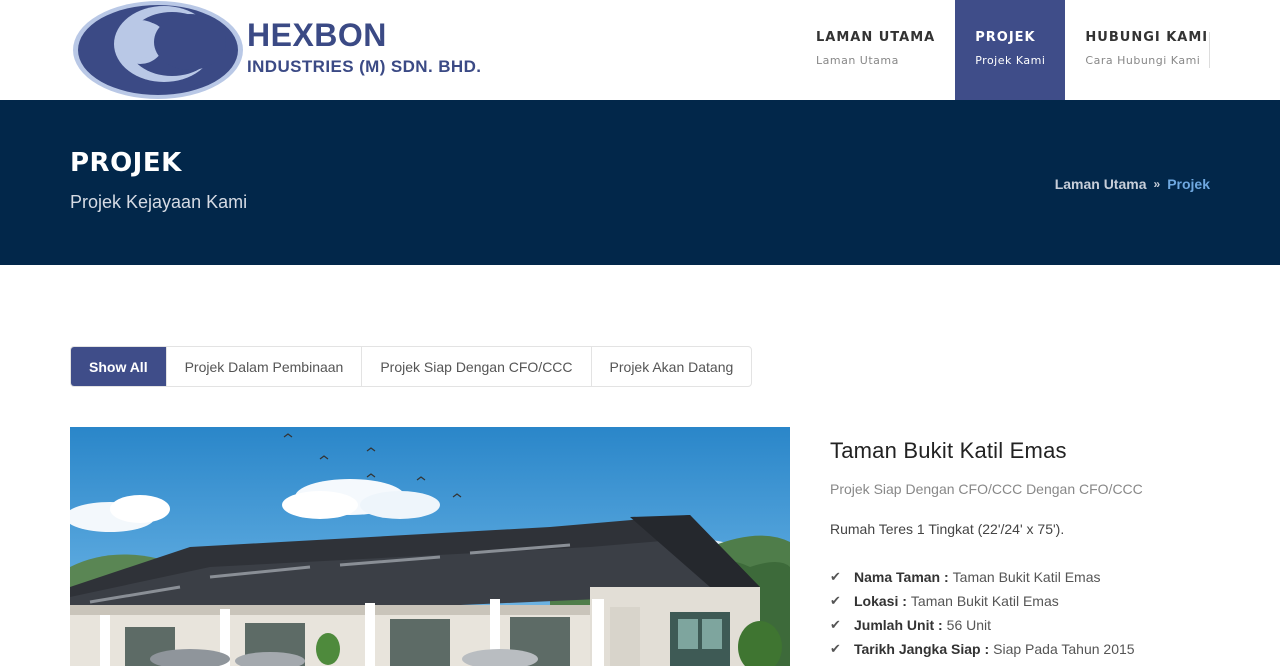 This screenshot has height=666, width=1280. I want to click on brand-name: HEXBON, so click(317, 35).